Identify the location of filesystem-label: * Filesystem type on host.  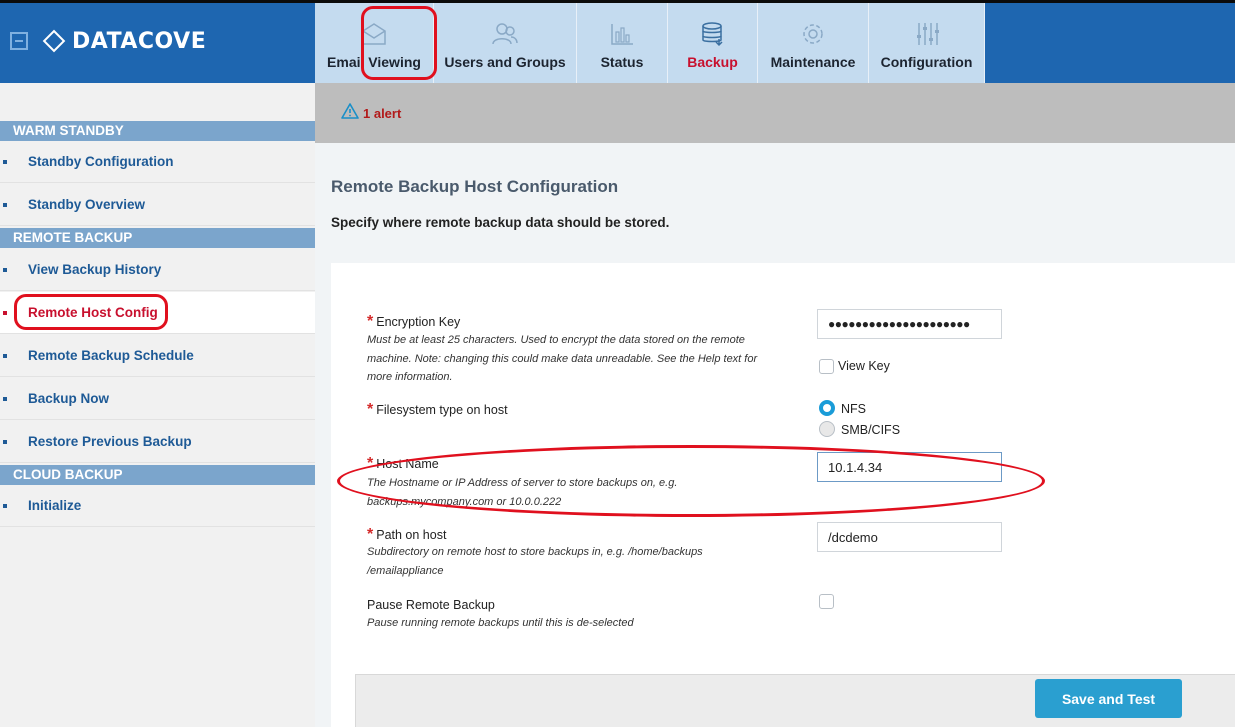
(437, 409).